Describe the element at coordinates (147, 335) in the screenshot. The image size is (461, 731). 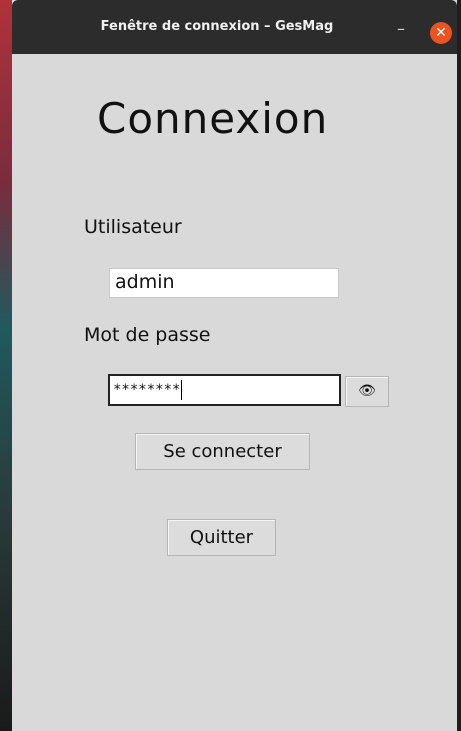
I see `password-label: Mot de passe` at that location.